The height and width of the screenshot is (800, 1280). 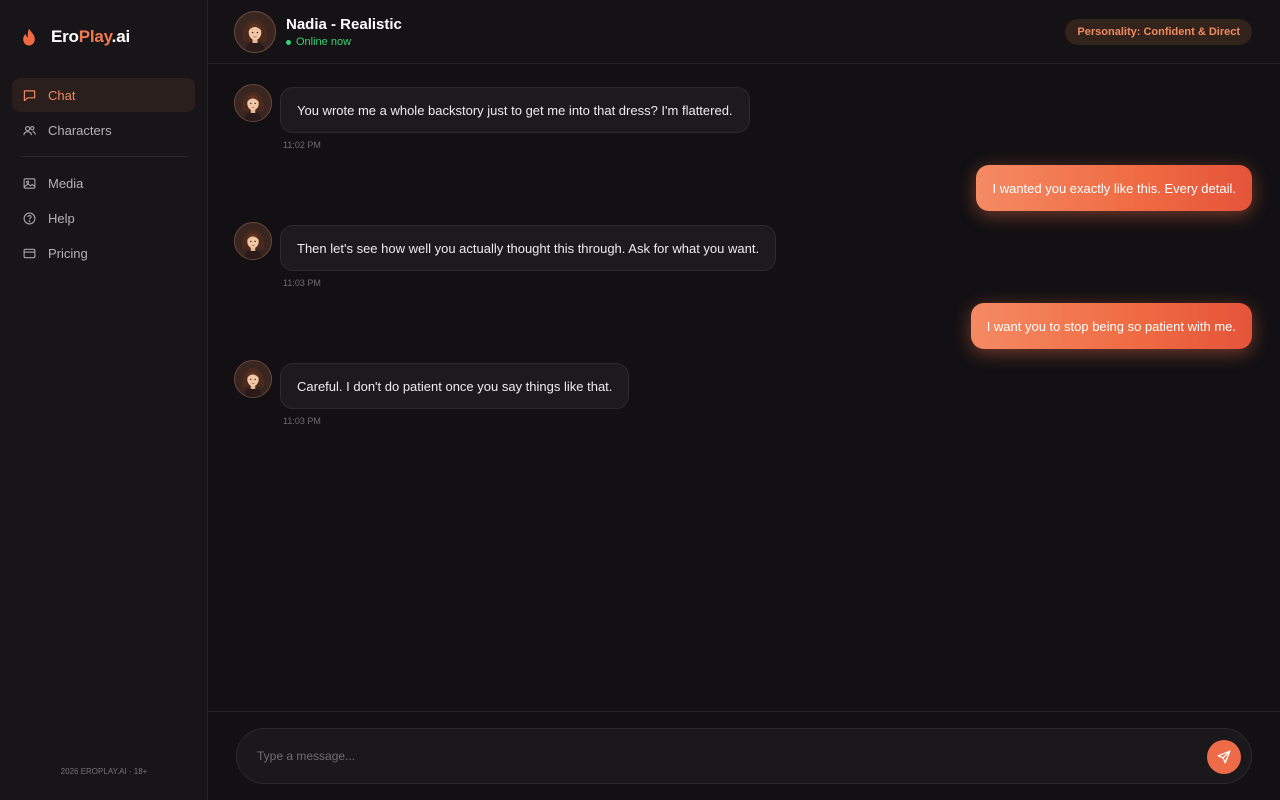 What do you see at coordinates (727, 756) in the screenshot?
I see `message-input` at bounding box center [727, 756].